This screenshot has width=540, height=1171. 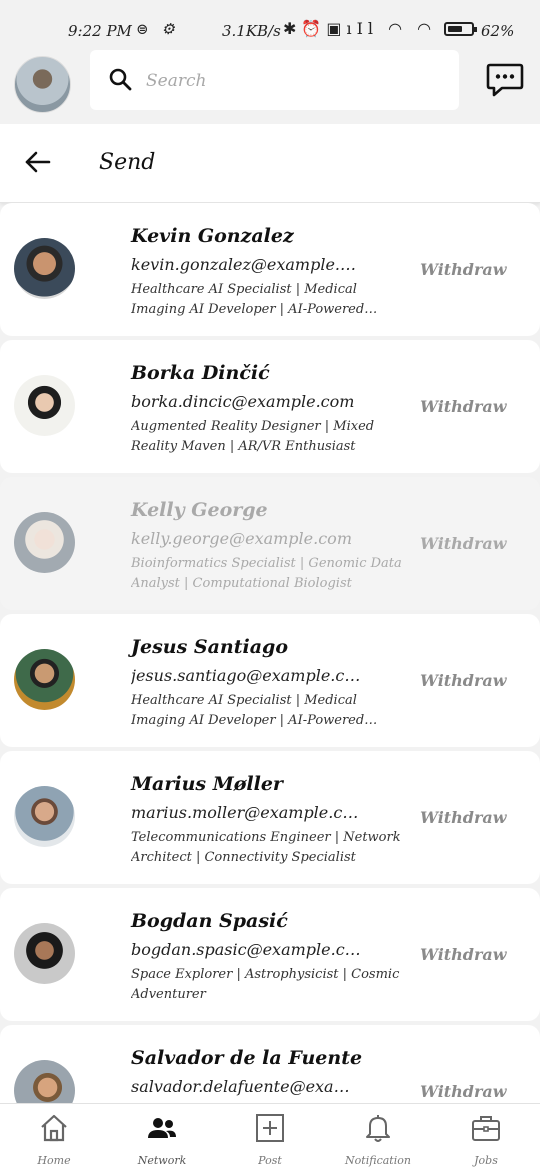 I want to click on top-bar, so click(x=270, y=84).